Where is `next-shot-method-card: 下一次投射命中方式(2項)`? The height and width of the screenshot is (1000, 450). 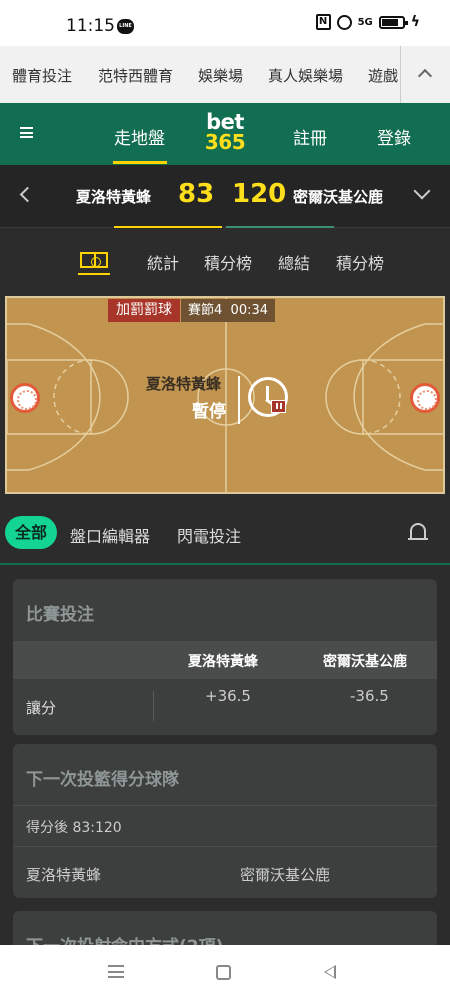 next-shot-method-card: 下一次投射命中方式(2項) is located at coordinates (225, 928).